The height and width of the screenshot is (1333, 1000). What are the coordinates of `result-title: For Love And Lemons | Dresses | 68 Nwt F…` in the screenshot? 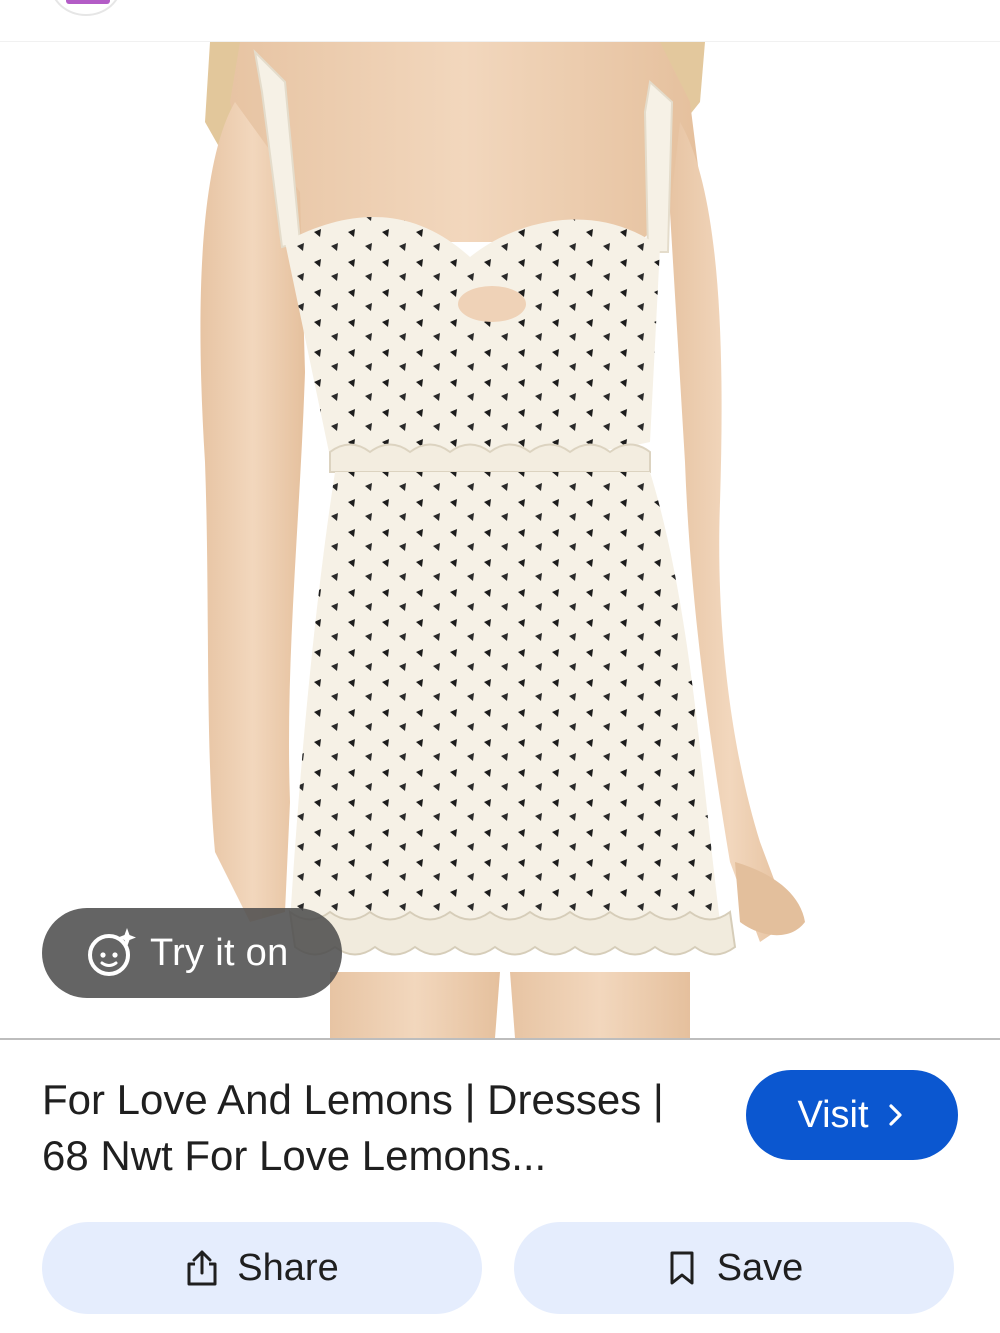 It's located at (382, 1128).